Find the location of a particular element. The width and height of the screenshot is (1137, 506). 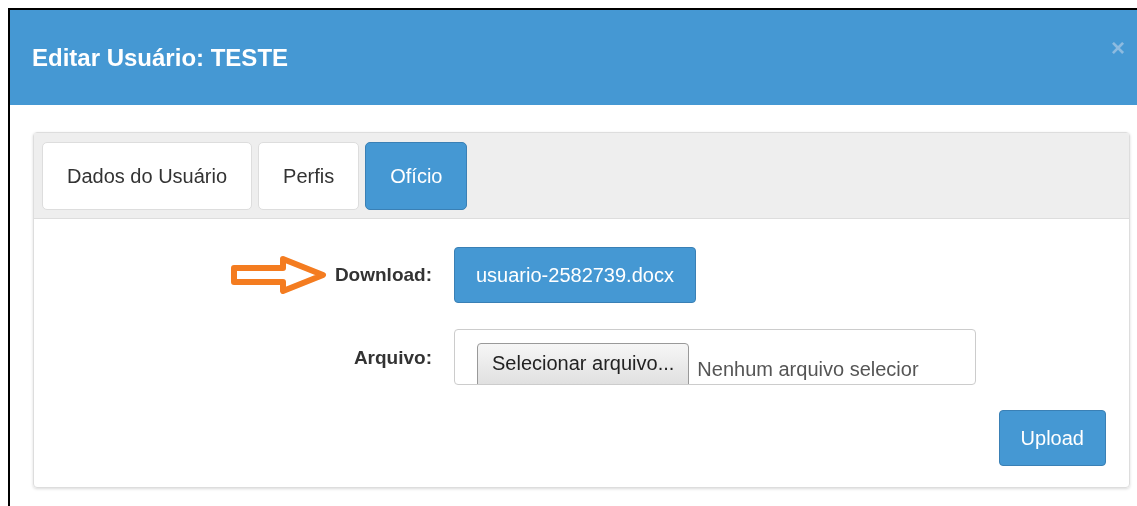

download-label: Download: is located at coordinates (383, 275).